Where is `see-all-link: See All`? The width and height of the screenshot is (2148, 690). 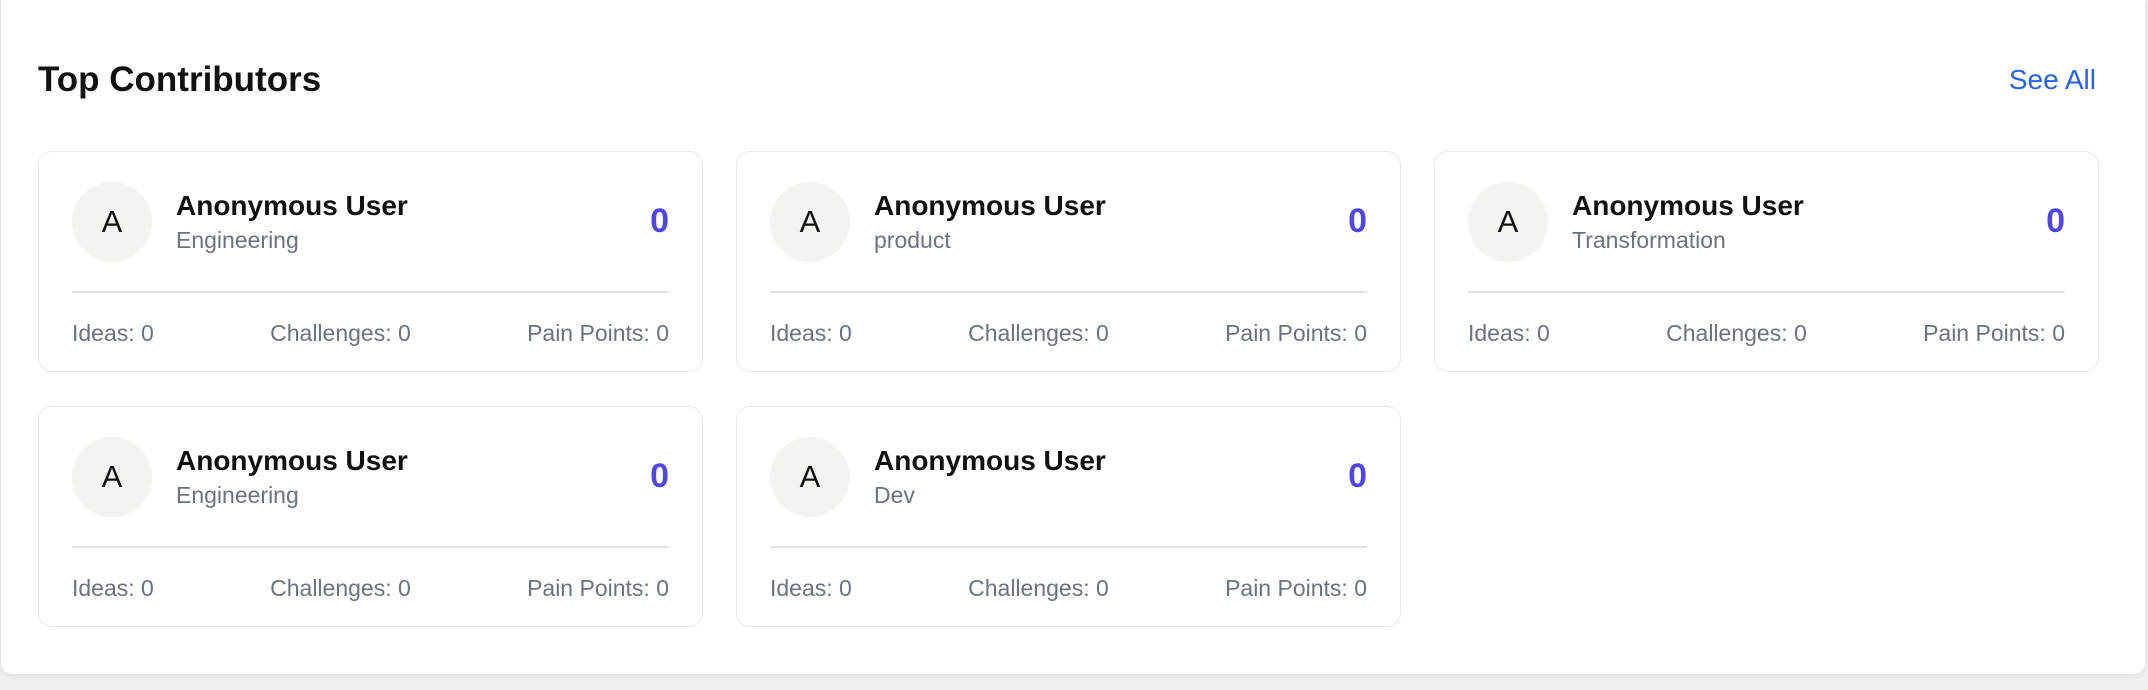 see-all-link: See All is located at coordinates (2052, 80).